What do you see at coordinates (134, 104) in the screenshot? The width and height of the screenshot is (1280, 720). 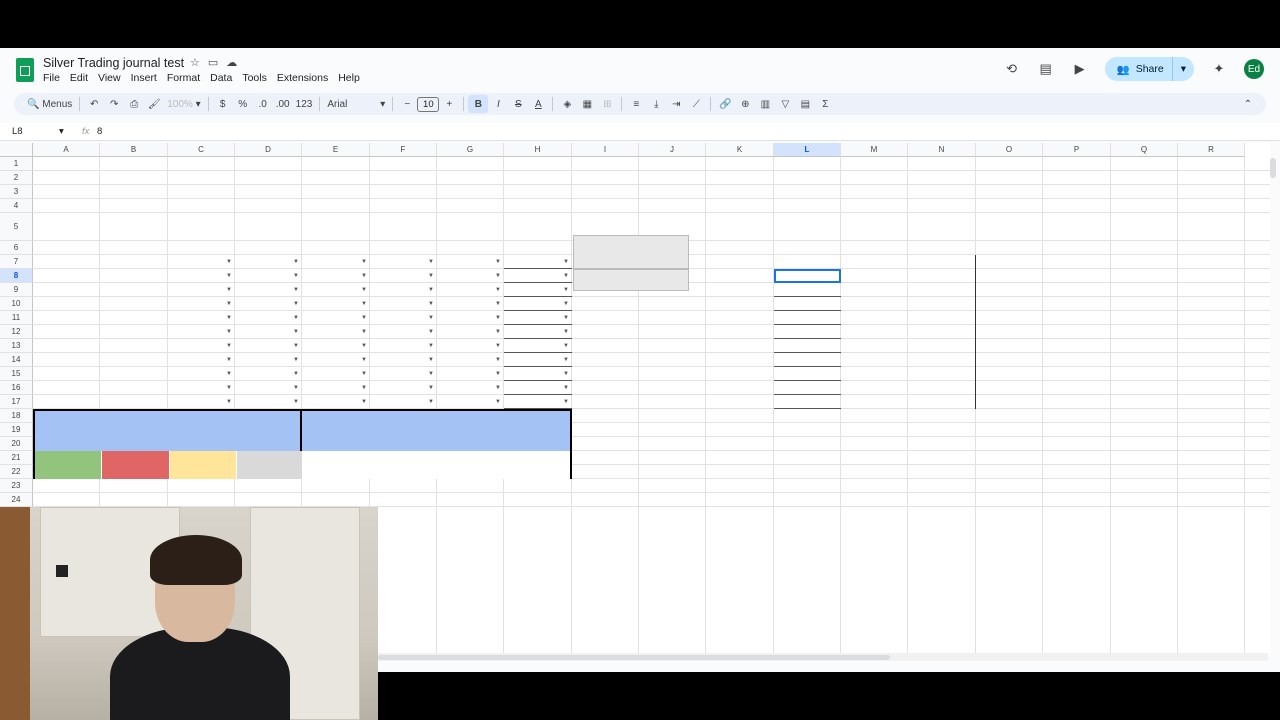 I see `print-icon: ⎙` at bounding box center [134, 104].